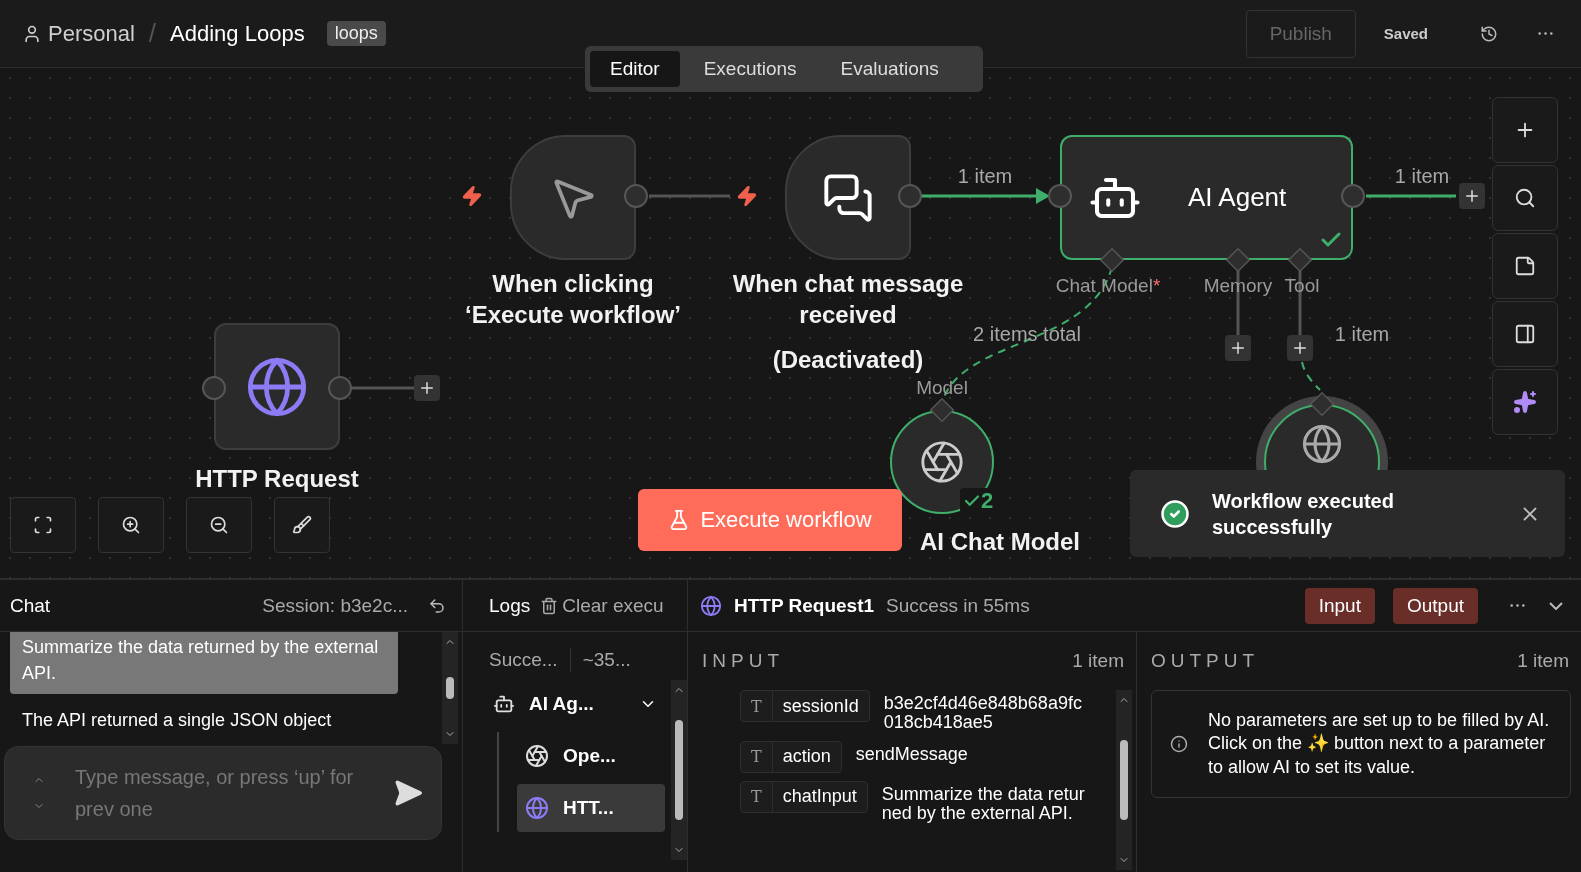 Image resolution: width=1581 pixels, height=872 pixels. Describe the element at coordinates (820, 706) in the screenshot. I see `field-name: sessionId` at that location.